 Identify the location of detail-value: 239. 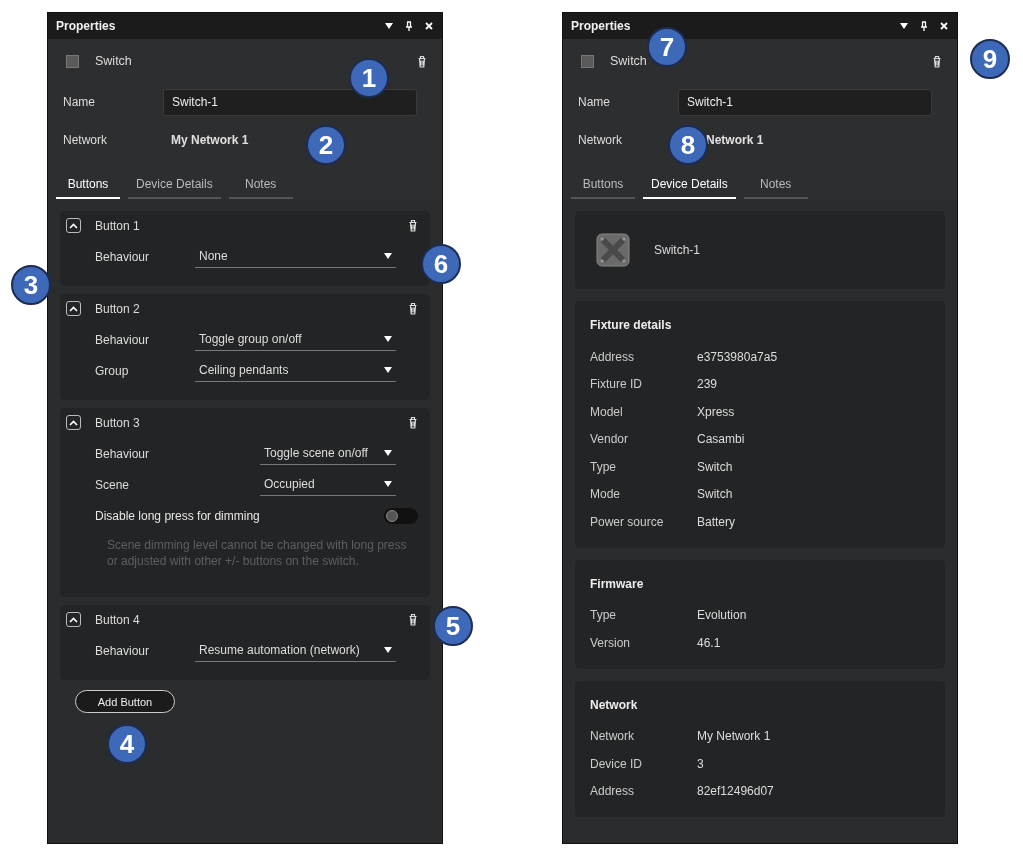
(707, 384).